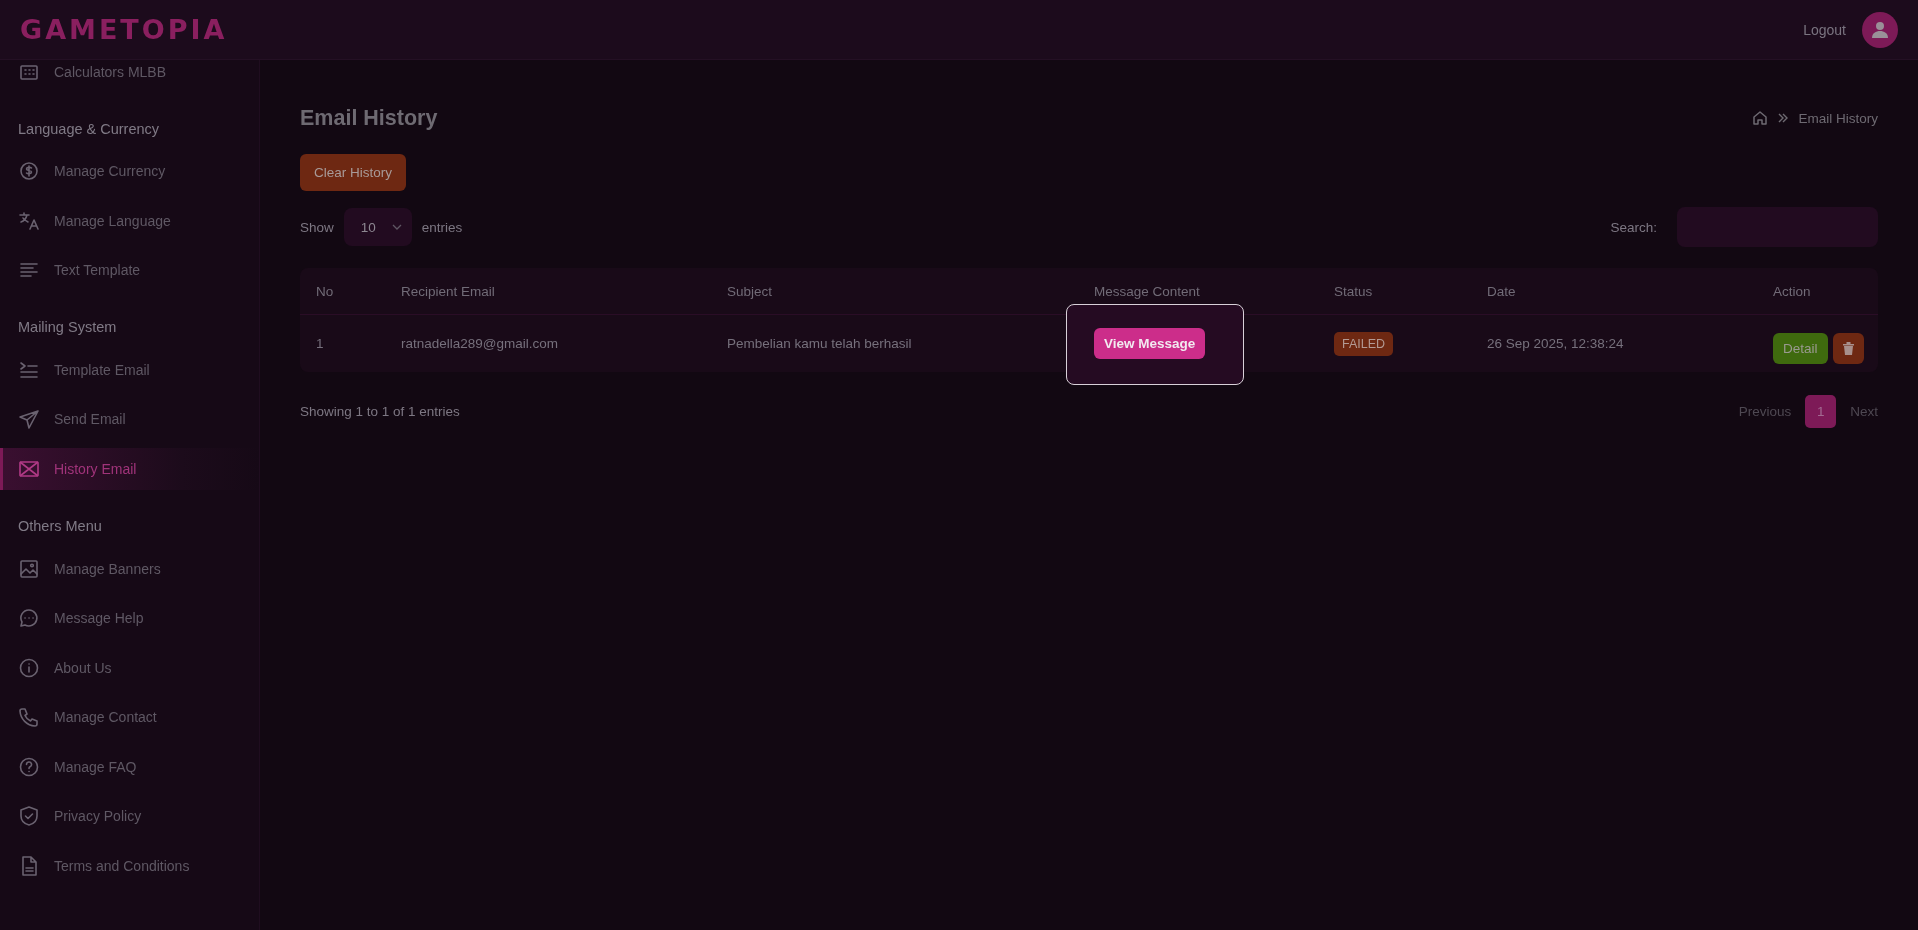 This screenshot has height=930, width=1918. Describe the element at coordinates (129, 668) in the screenshot. I see `sidebar-item: About Us` at that location.